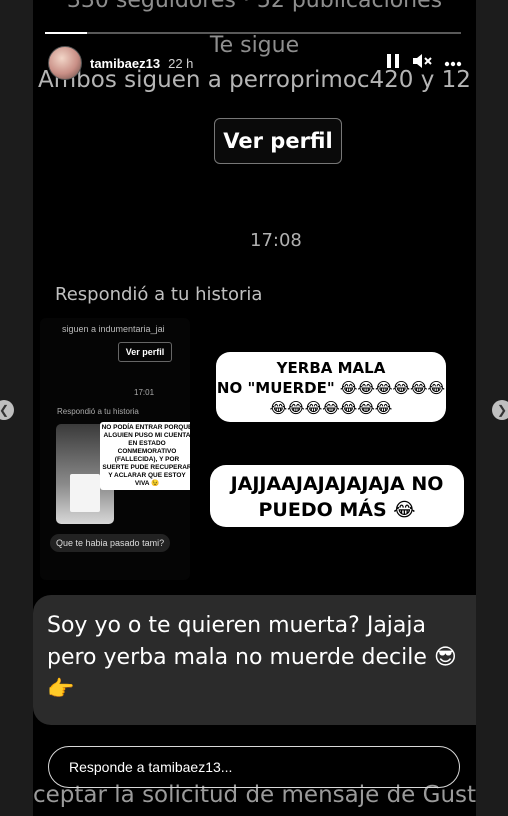 This screenshot has height=816, width=508. Describe the element at coordinates (337, 510) in the screenshot. I see `sticker-line: PUEDO MÁS 😂` at that location.